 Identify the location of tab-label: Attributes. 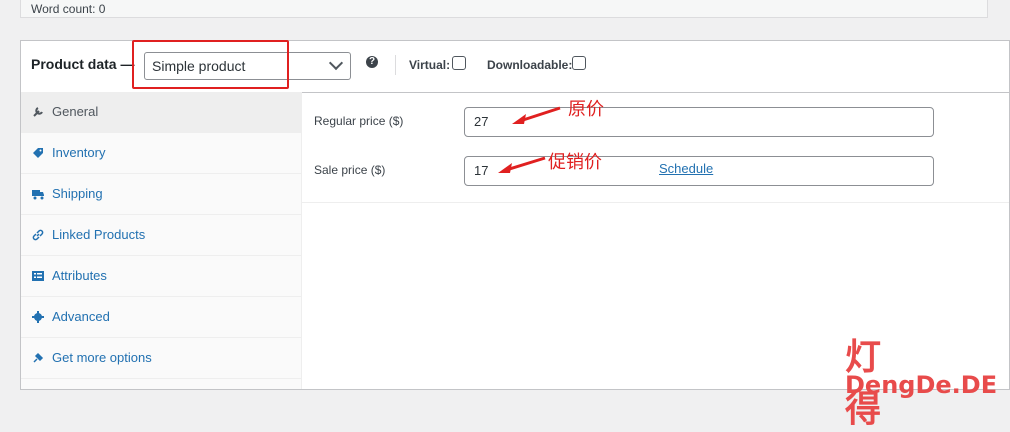
(79, 275).